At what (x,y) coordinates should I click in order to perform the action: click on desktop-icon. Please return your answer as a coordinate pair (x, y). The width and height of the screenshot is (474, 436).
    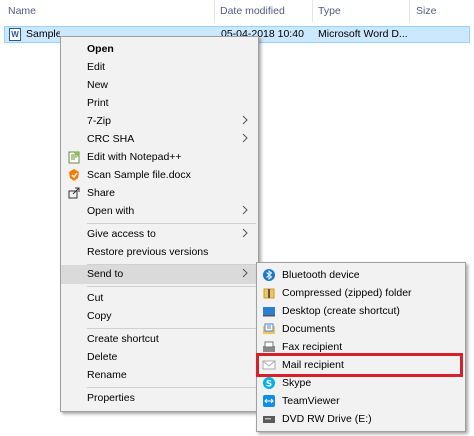
    Looking at the image, I should click on (269, 312).